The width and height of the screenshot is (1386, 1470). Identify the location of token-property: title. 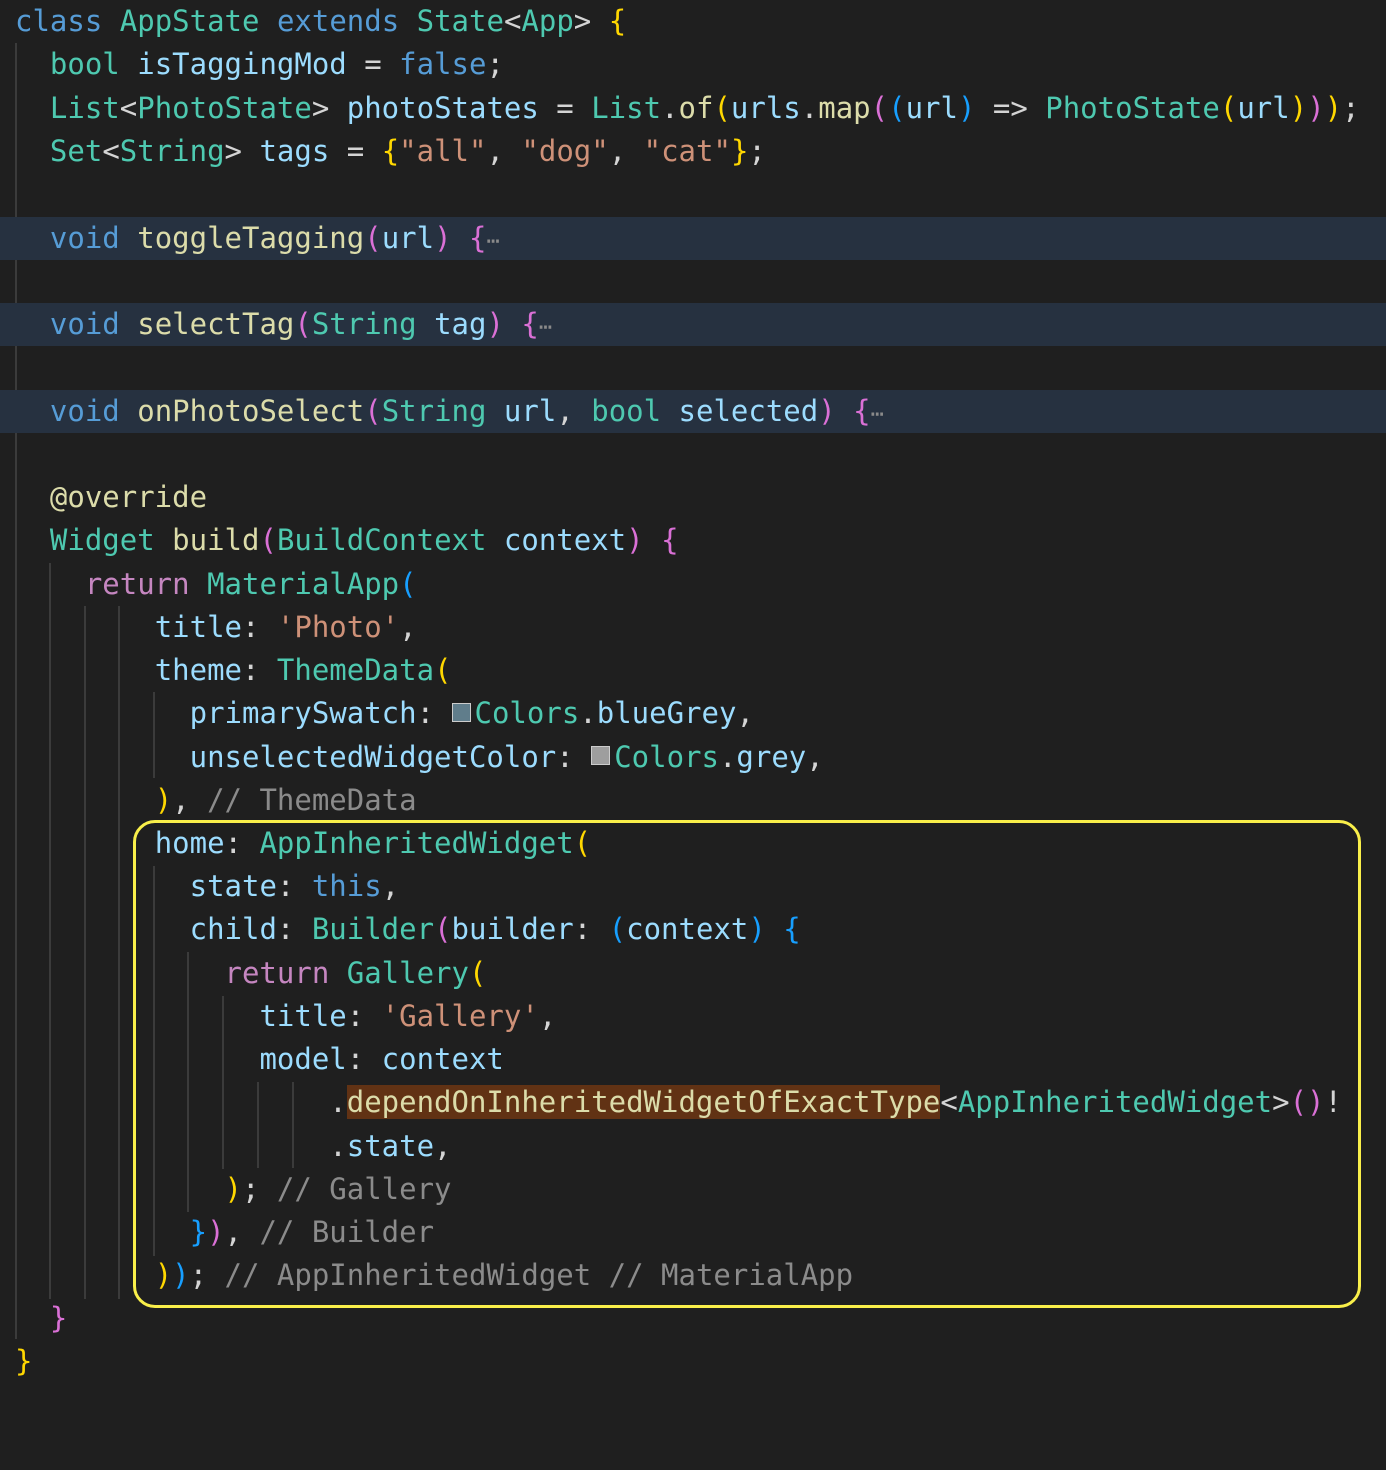
(198, 627).